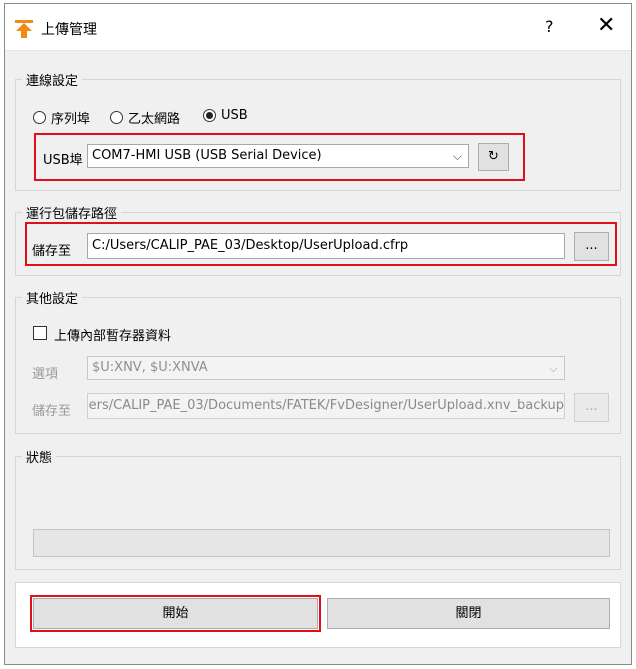 The height and width of the screenshot is (669, 636). I want to click on other-settings-title: 其他設定, so click(52, 297).